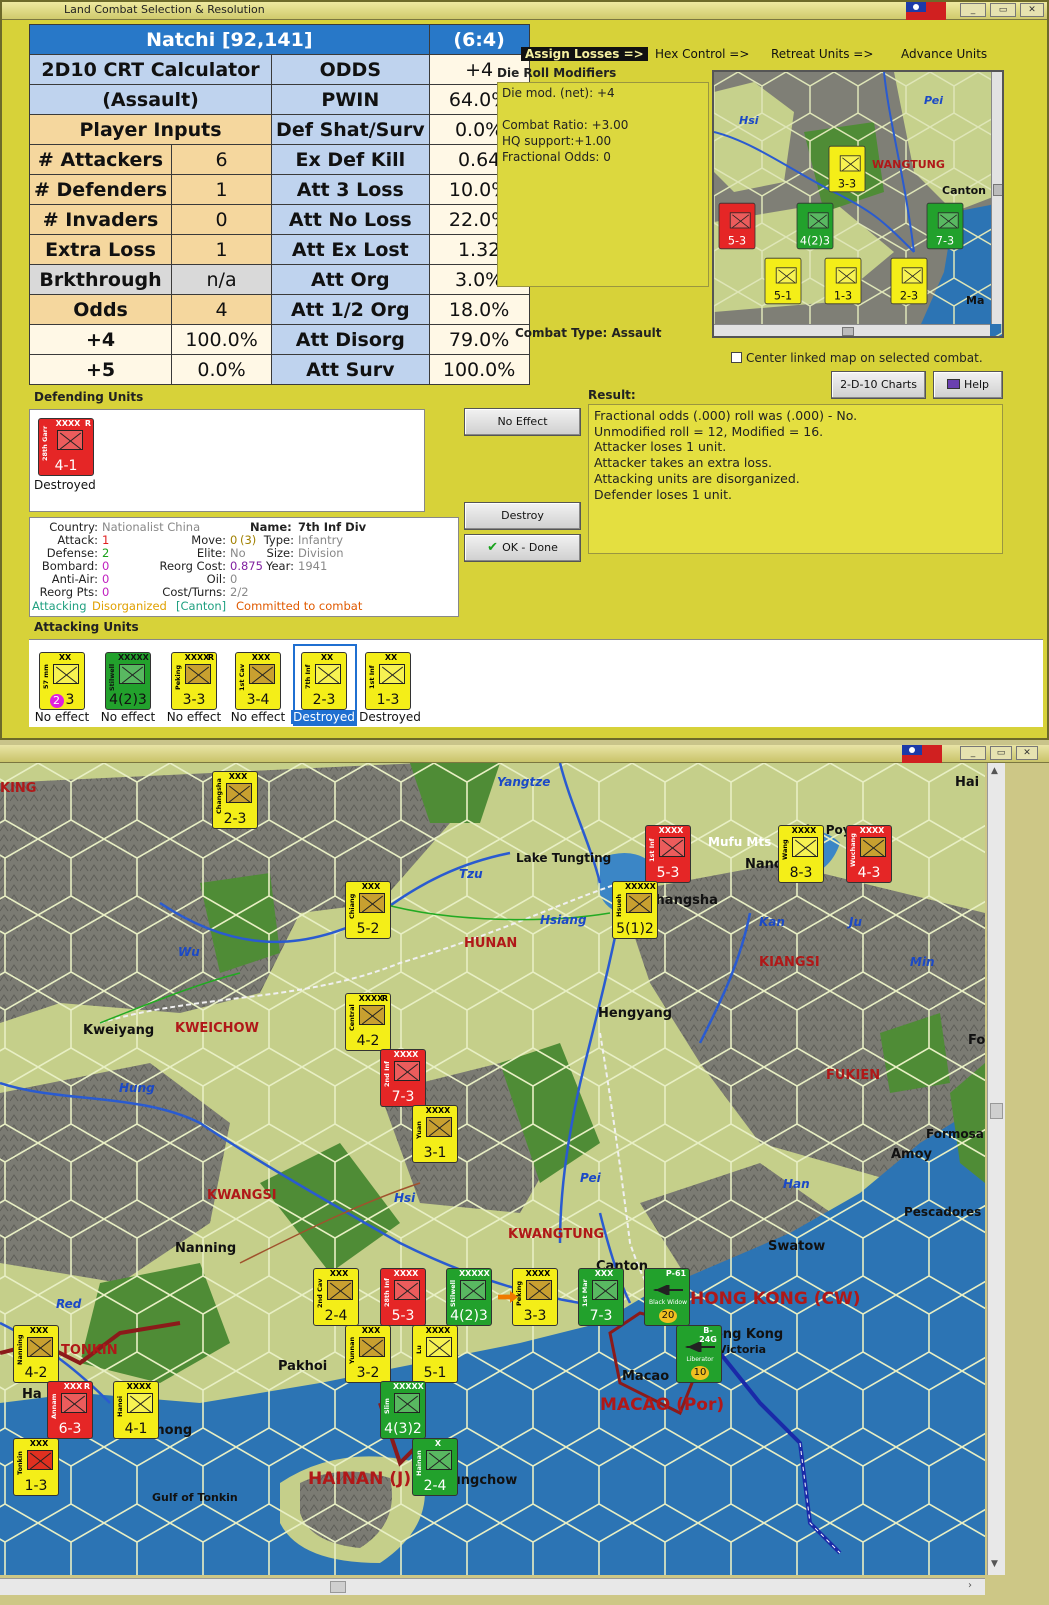 This screenshot has height=1605, width=1049. Describe the element at coordinates (492, 1586) in the screenshot. I see `map-horizontal-scrollbar: ›` at that location.